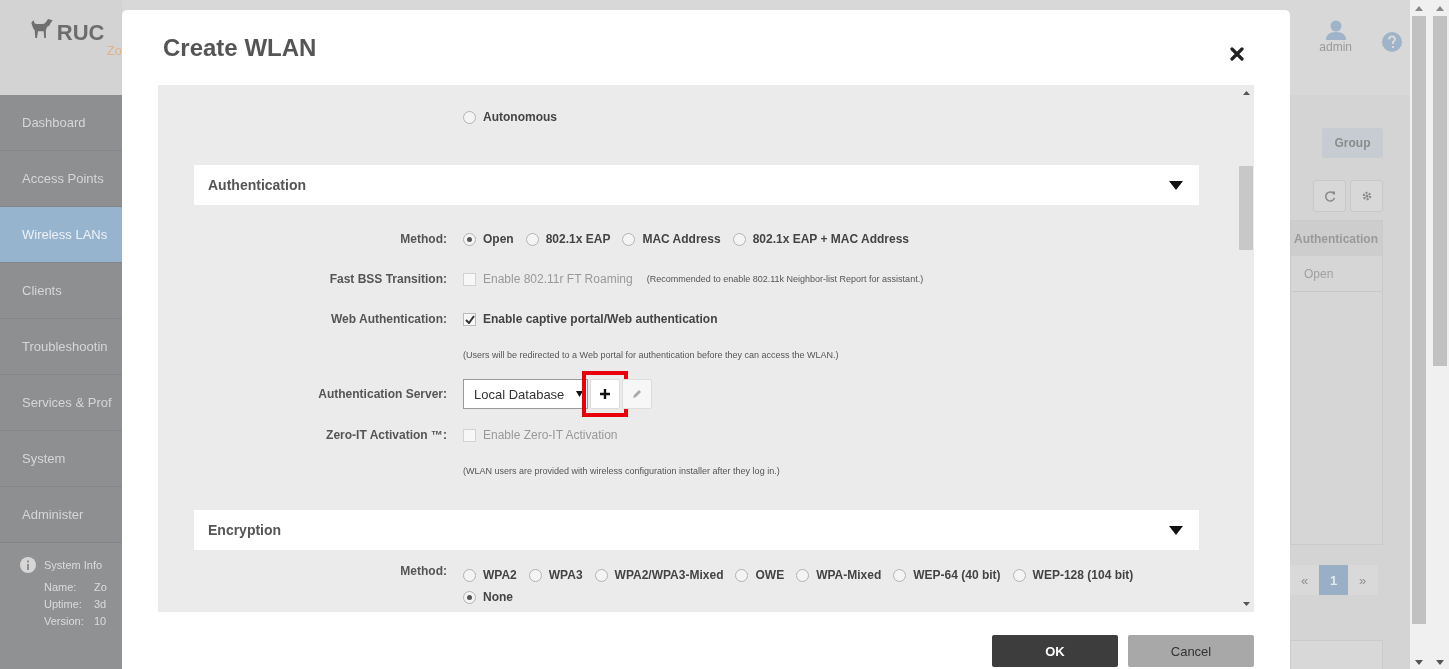  I want to click on logo-subtext: Zo, so click(113, 51).